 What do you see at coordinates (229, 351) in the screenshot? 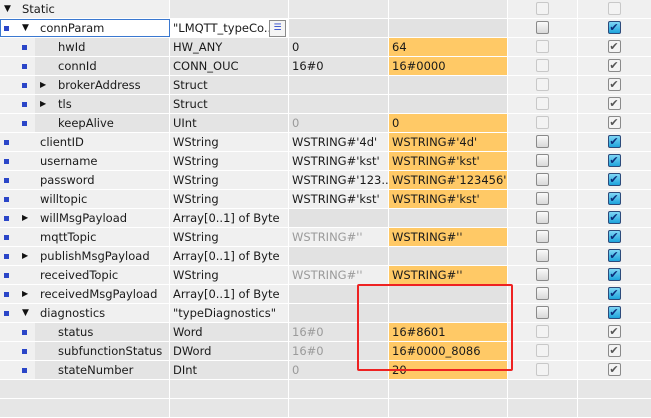
I see `type-cell: DWord` at bounding box center [229, 351].